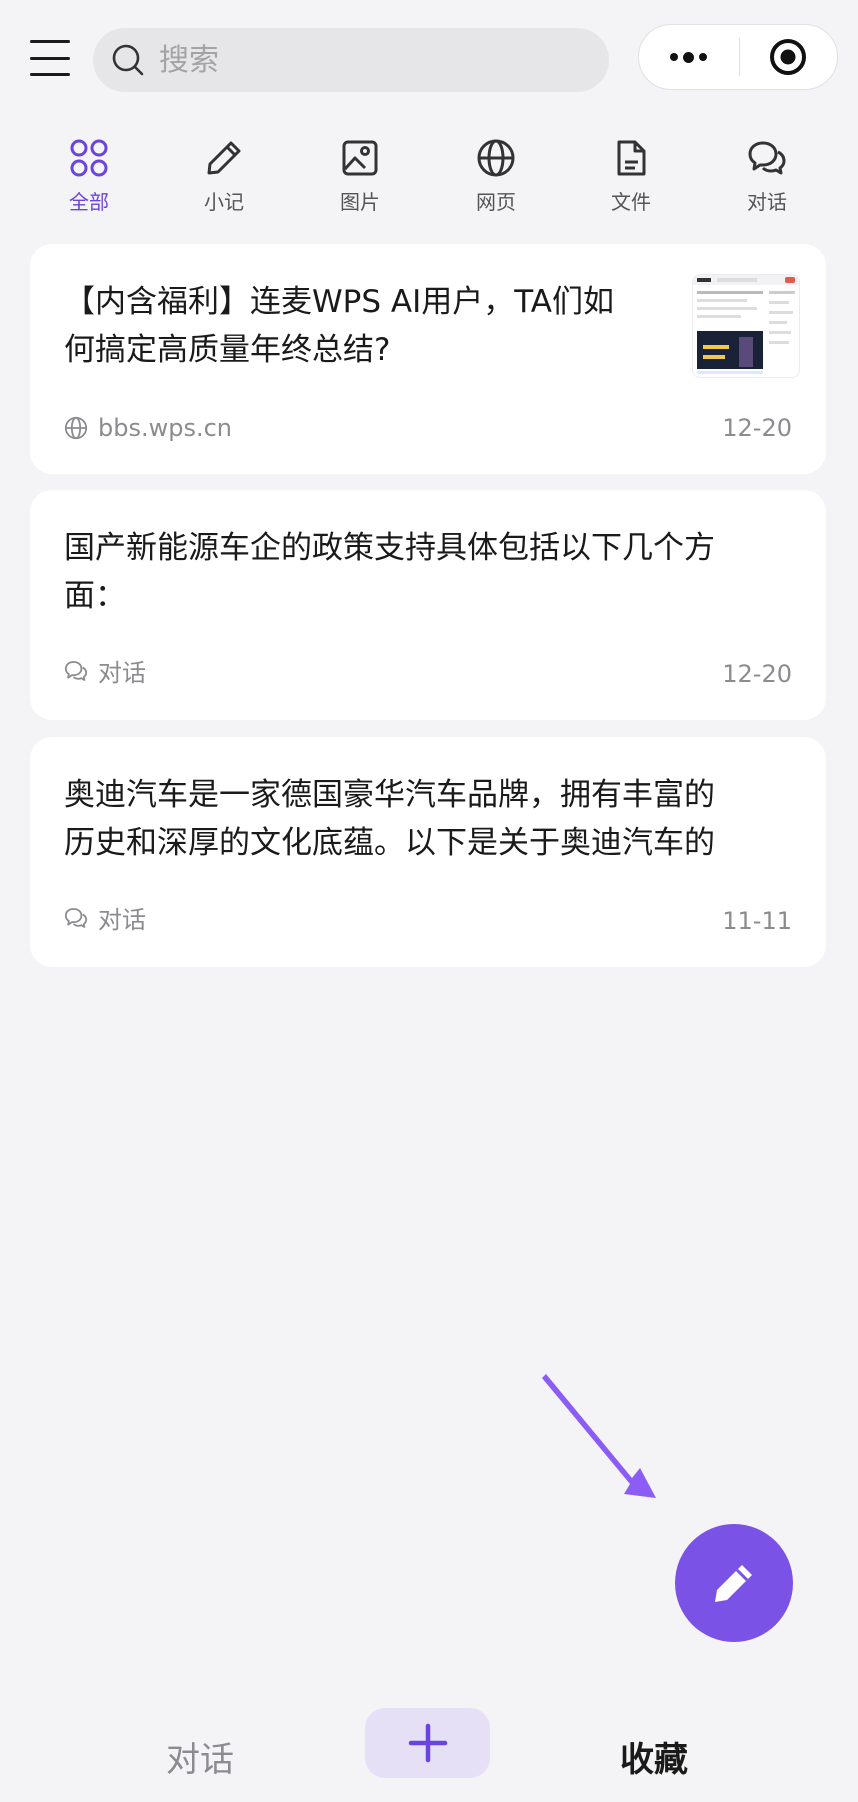  Describe the element at coordinates (339, 326) in the screenshot. I see `card-title: 【内含福利】连麦WPS AI用户，TA们如 何搞定高质量年终总结?` at that location.